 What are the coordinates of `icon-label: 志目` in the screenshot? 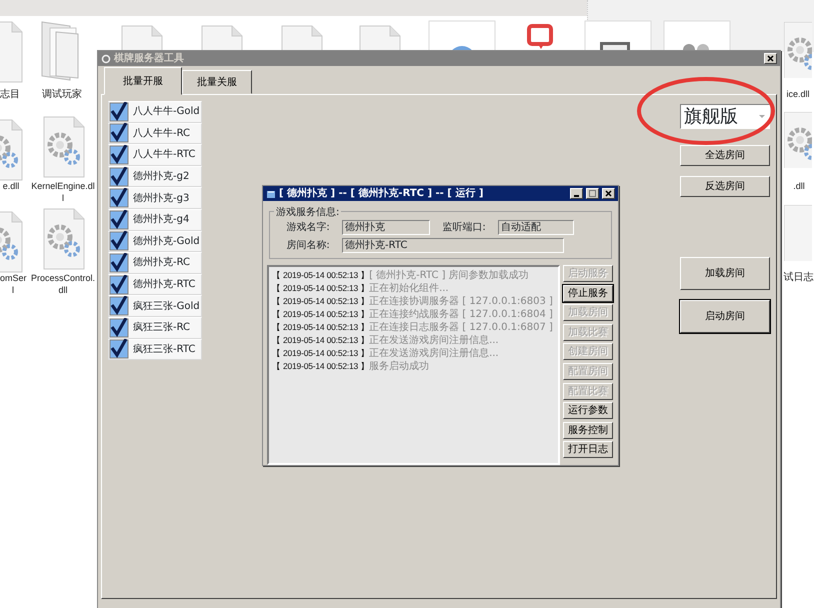 It's located at (10, 95).